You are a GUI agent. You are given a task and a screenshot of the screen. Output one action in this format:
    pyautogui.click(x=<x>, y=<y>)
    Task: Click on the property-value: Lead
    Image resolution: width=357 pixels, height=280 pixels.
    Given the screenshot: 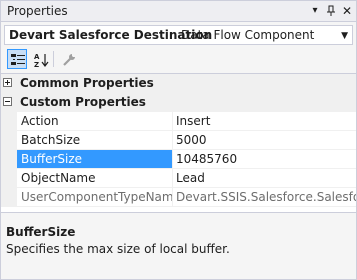 What is the action you would take?
    pyautogui.click(x=264, y=178)
    